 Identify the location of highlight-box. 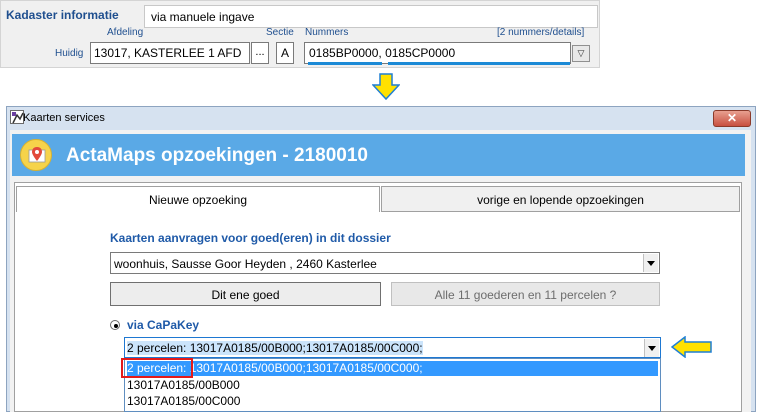
(157, 368).